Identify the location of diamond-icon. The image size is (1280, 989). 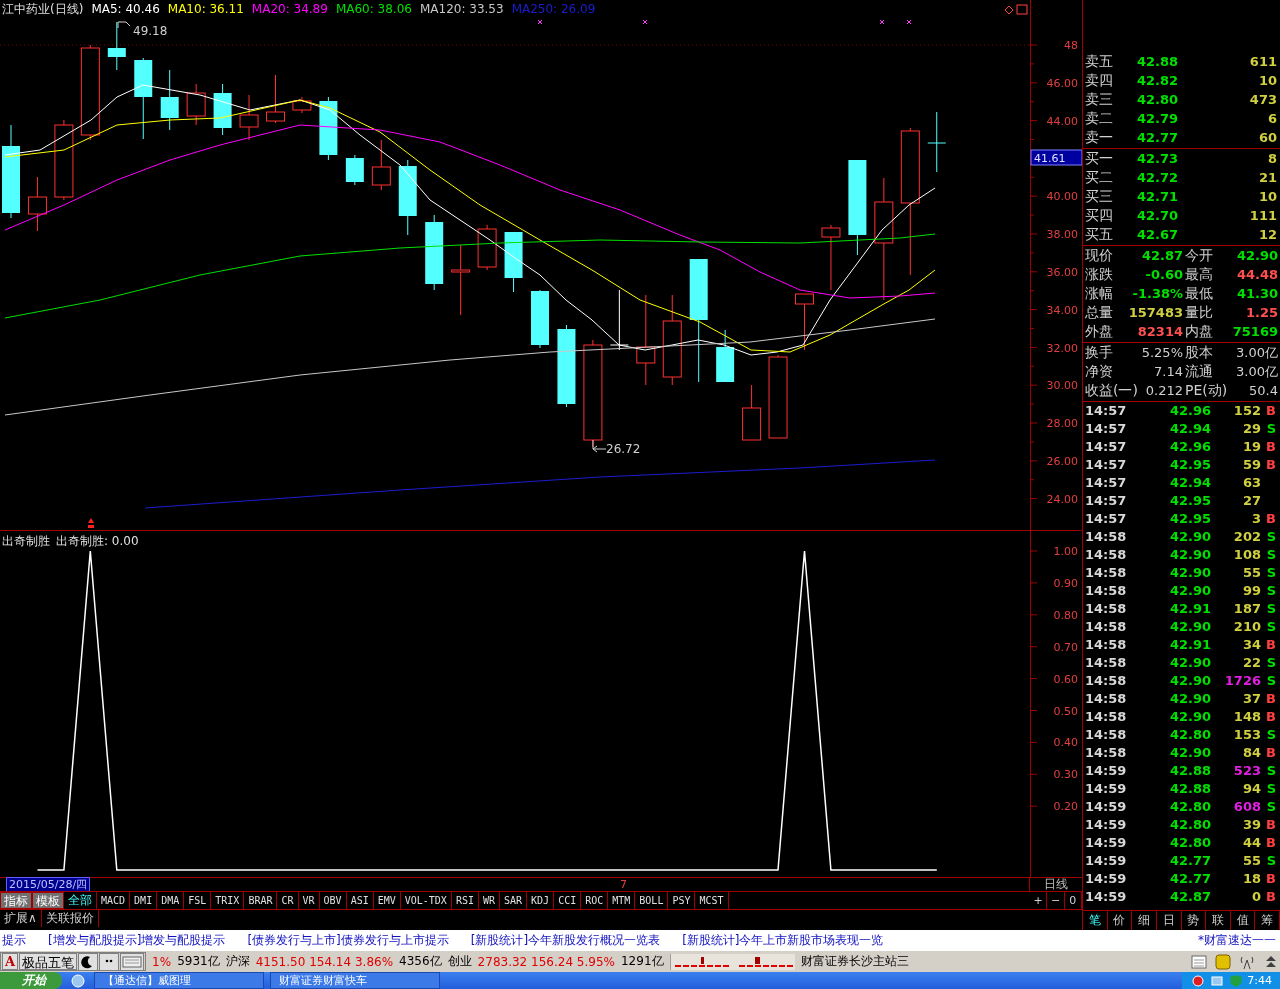
(1009, 10).